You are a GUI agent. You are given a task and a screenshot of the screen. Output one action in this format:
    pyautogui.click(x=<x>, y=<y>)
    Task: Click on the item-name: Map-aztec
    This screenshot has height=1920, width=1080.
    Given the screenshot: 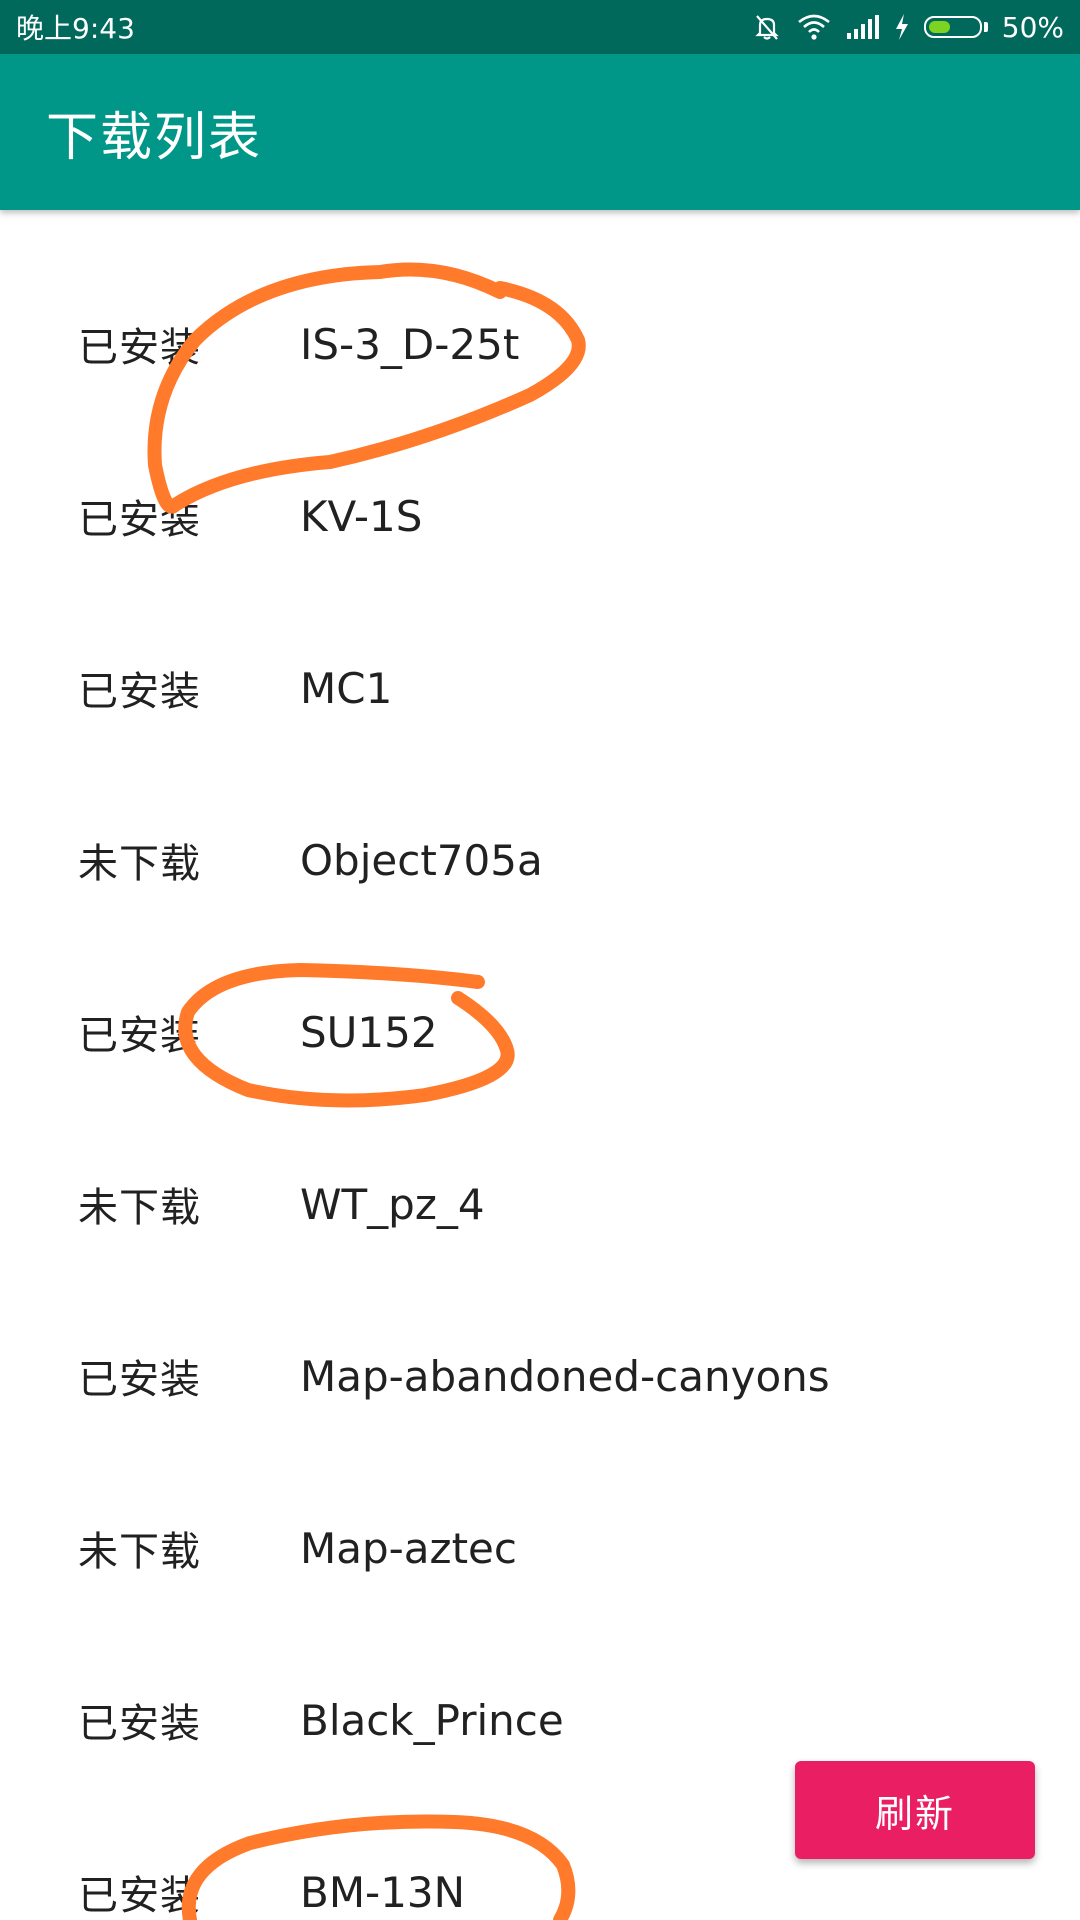 What is the action you would take?
    pyautogui.click(x=408, y=1548)
    